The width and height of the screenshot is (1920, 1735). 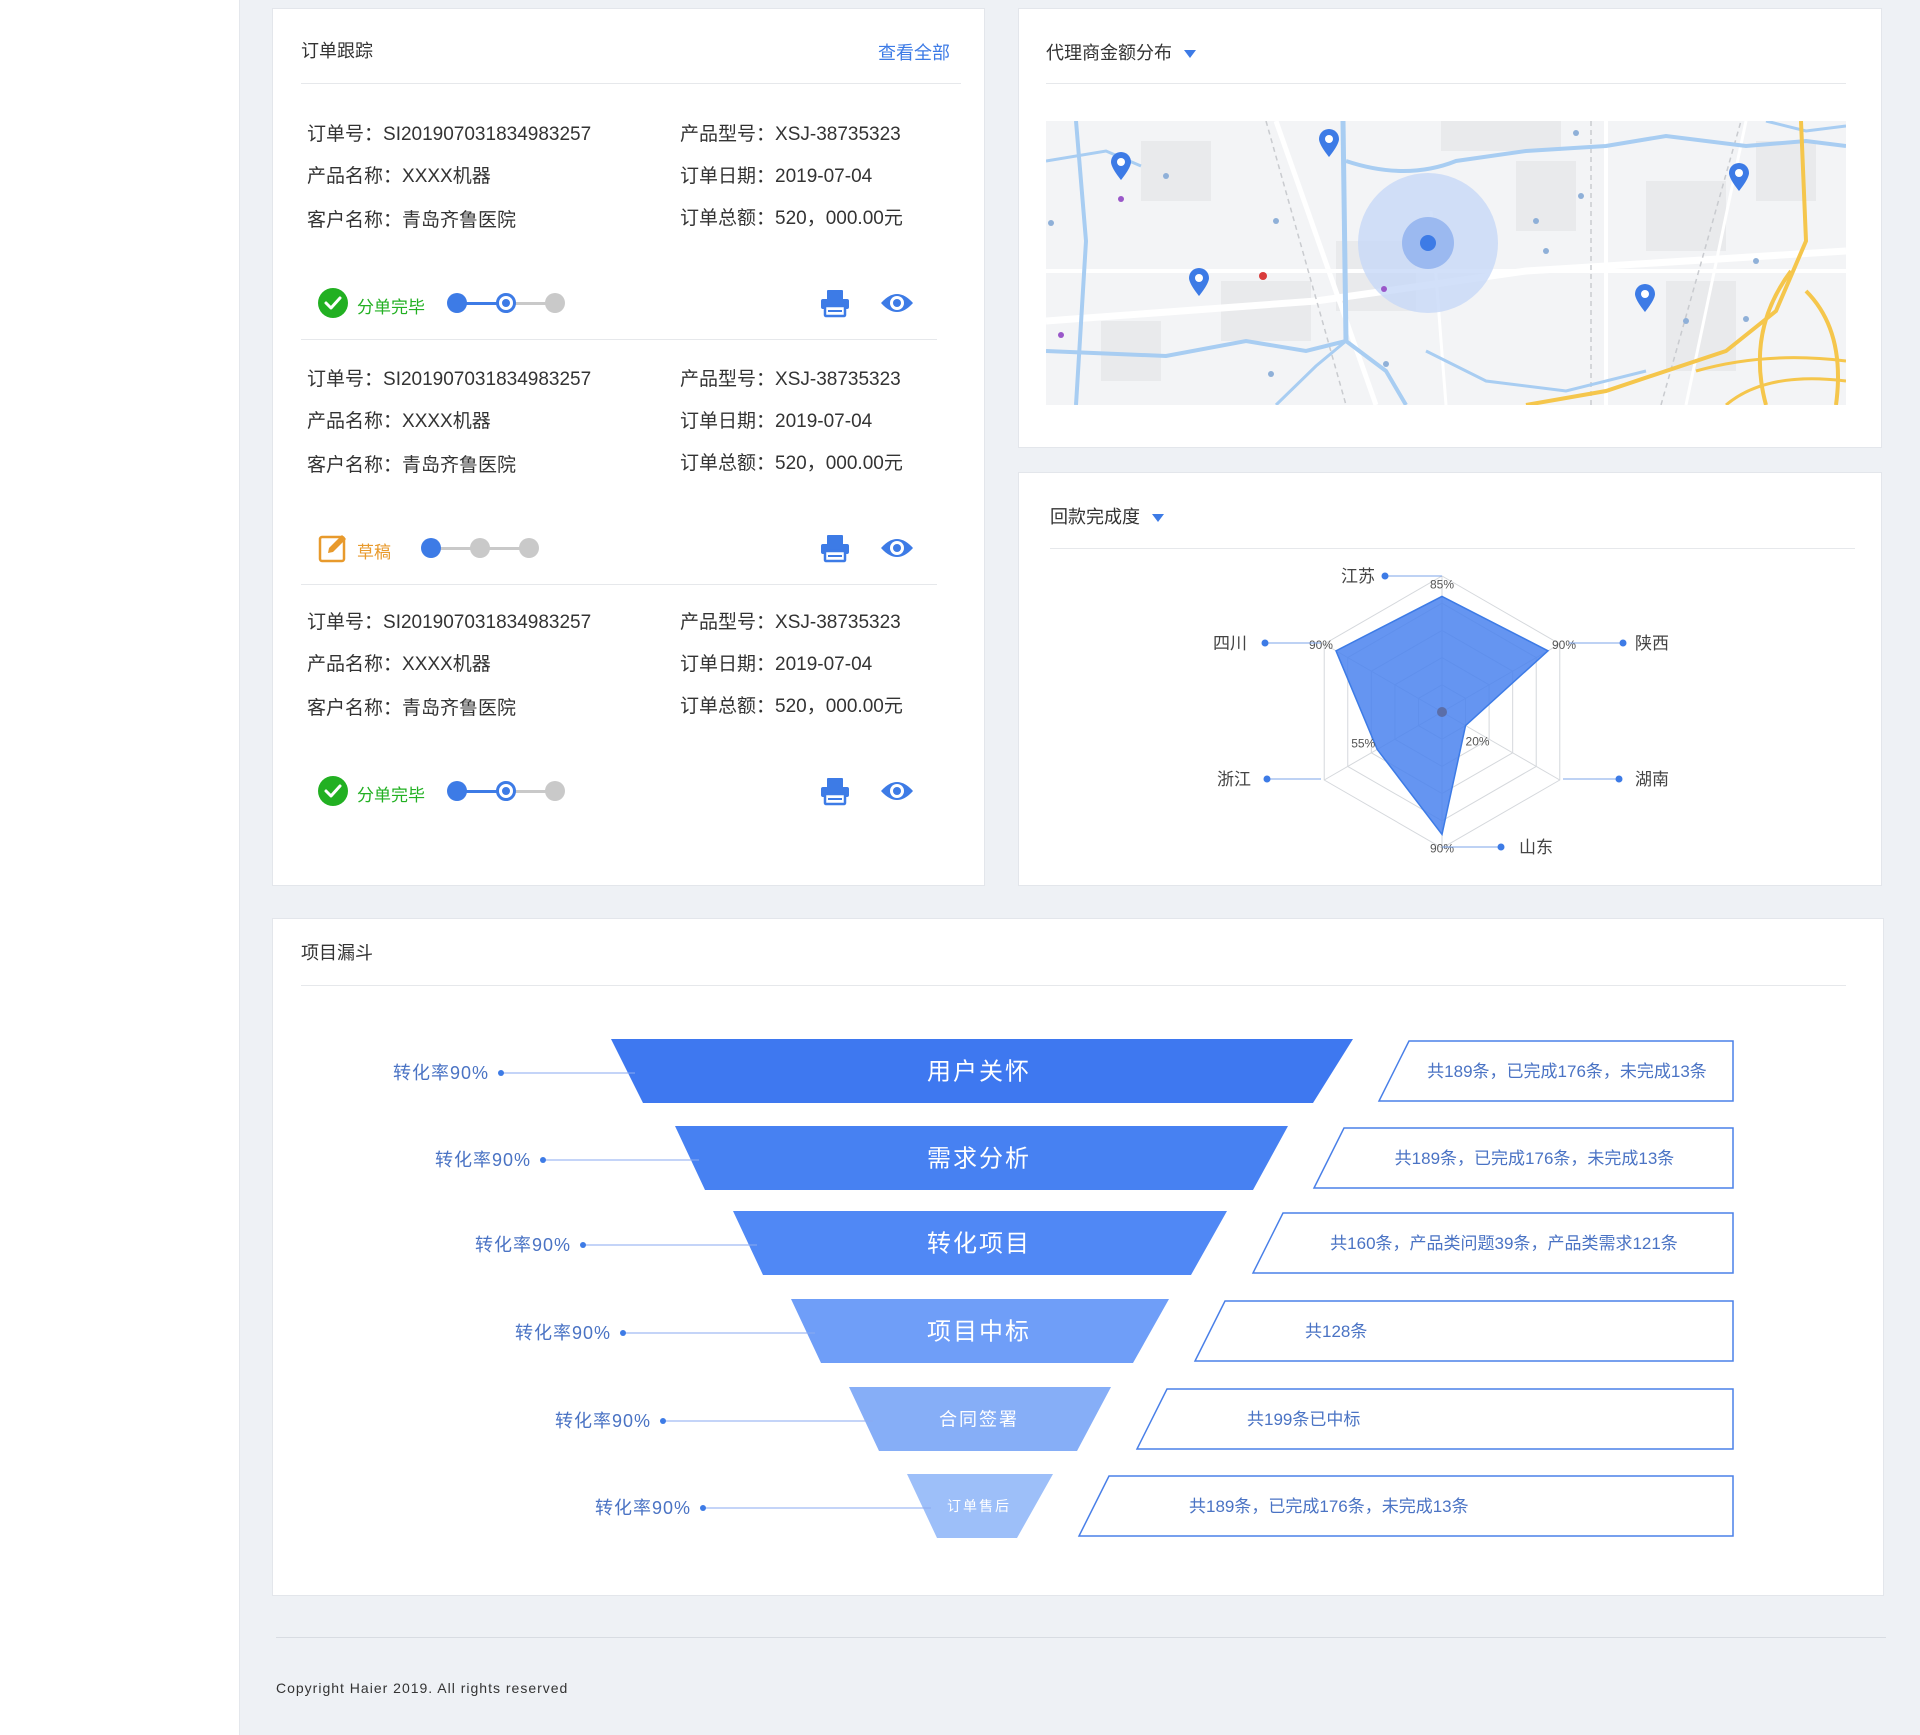 What do you see at coordinates (1652, 779) in the screenshot?
I see `radar-axis-label: 湖南` at bounding box center [1652, 779].